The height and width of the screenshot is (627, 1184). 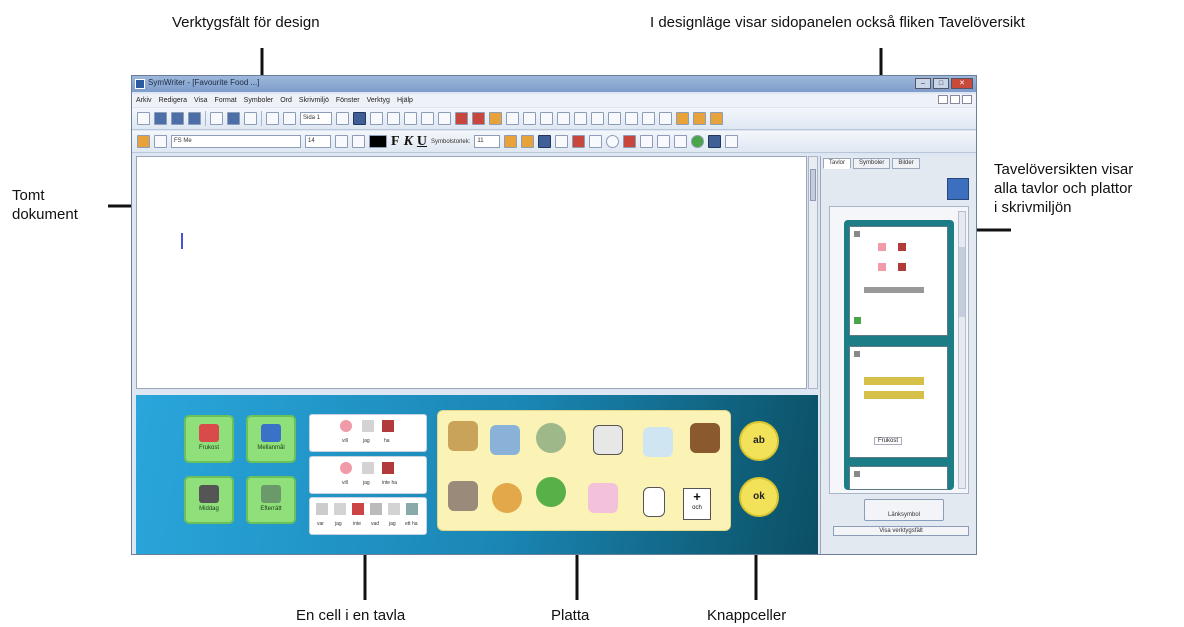 What do you see at coordinates (837, 163) in the screenshot?
I see `tab-tavlor: Tavlor` at bounding box center [837, 163].